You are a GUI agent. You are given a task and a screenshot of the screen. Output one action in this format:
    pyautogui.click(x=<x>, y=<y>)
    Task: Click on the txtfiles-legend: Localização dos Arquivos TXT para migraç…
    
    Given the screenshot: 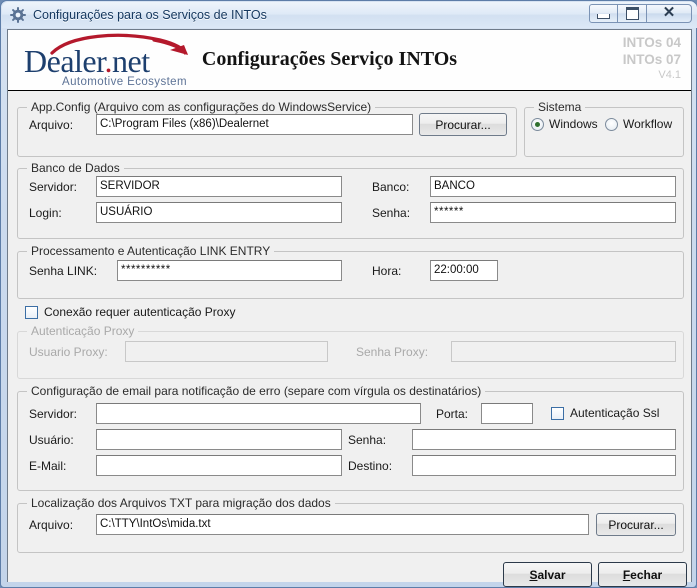 What is the action you would take?
    pyautogui.click(x=181, y=503)
    